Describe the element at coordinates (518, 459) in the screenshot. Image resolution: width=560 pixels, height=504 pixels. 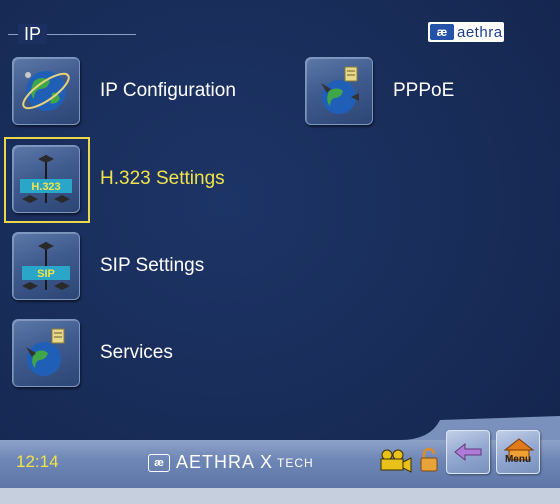
I see `menu-button-label: Menu` at that location.